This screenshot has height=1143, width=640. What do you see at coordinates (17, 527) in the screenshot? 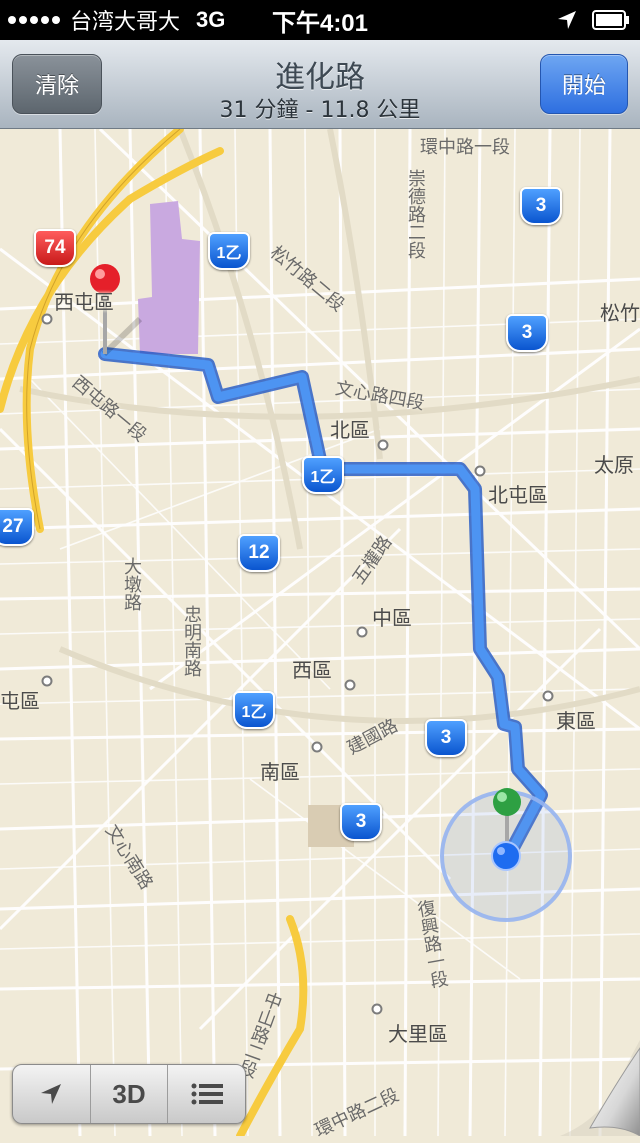
I see `highway-shield: 27` at bounding box center [17, 527].